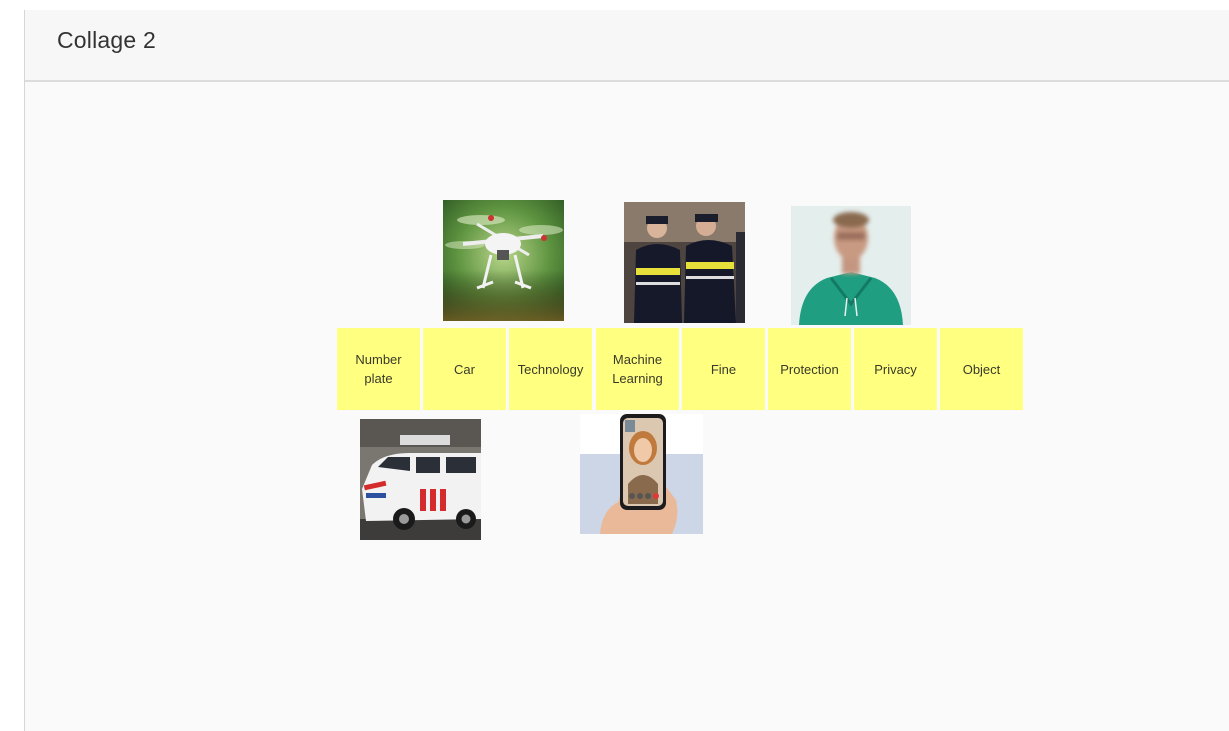 The image size is (1229, 731). I want to click on header-bar: Collage 2, so click(627, 46).